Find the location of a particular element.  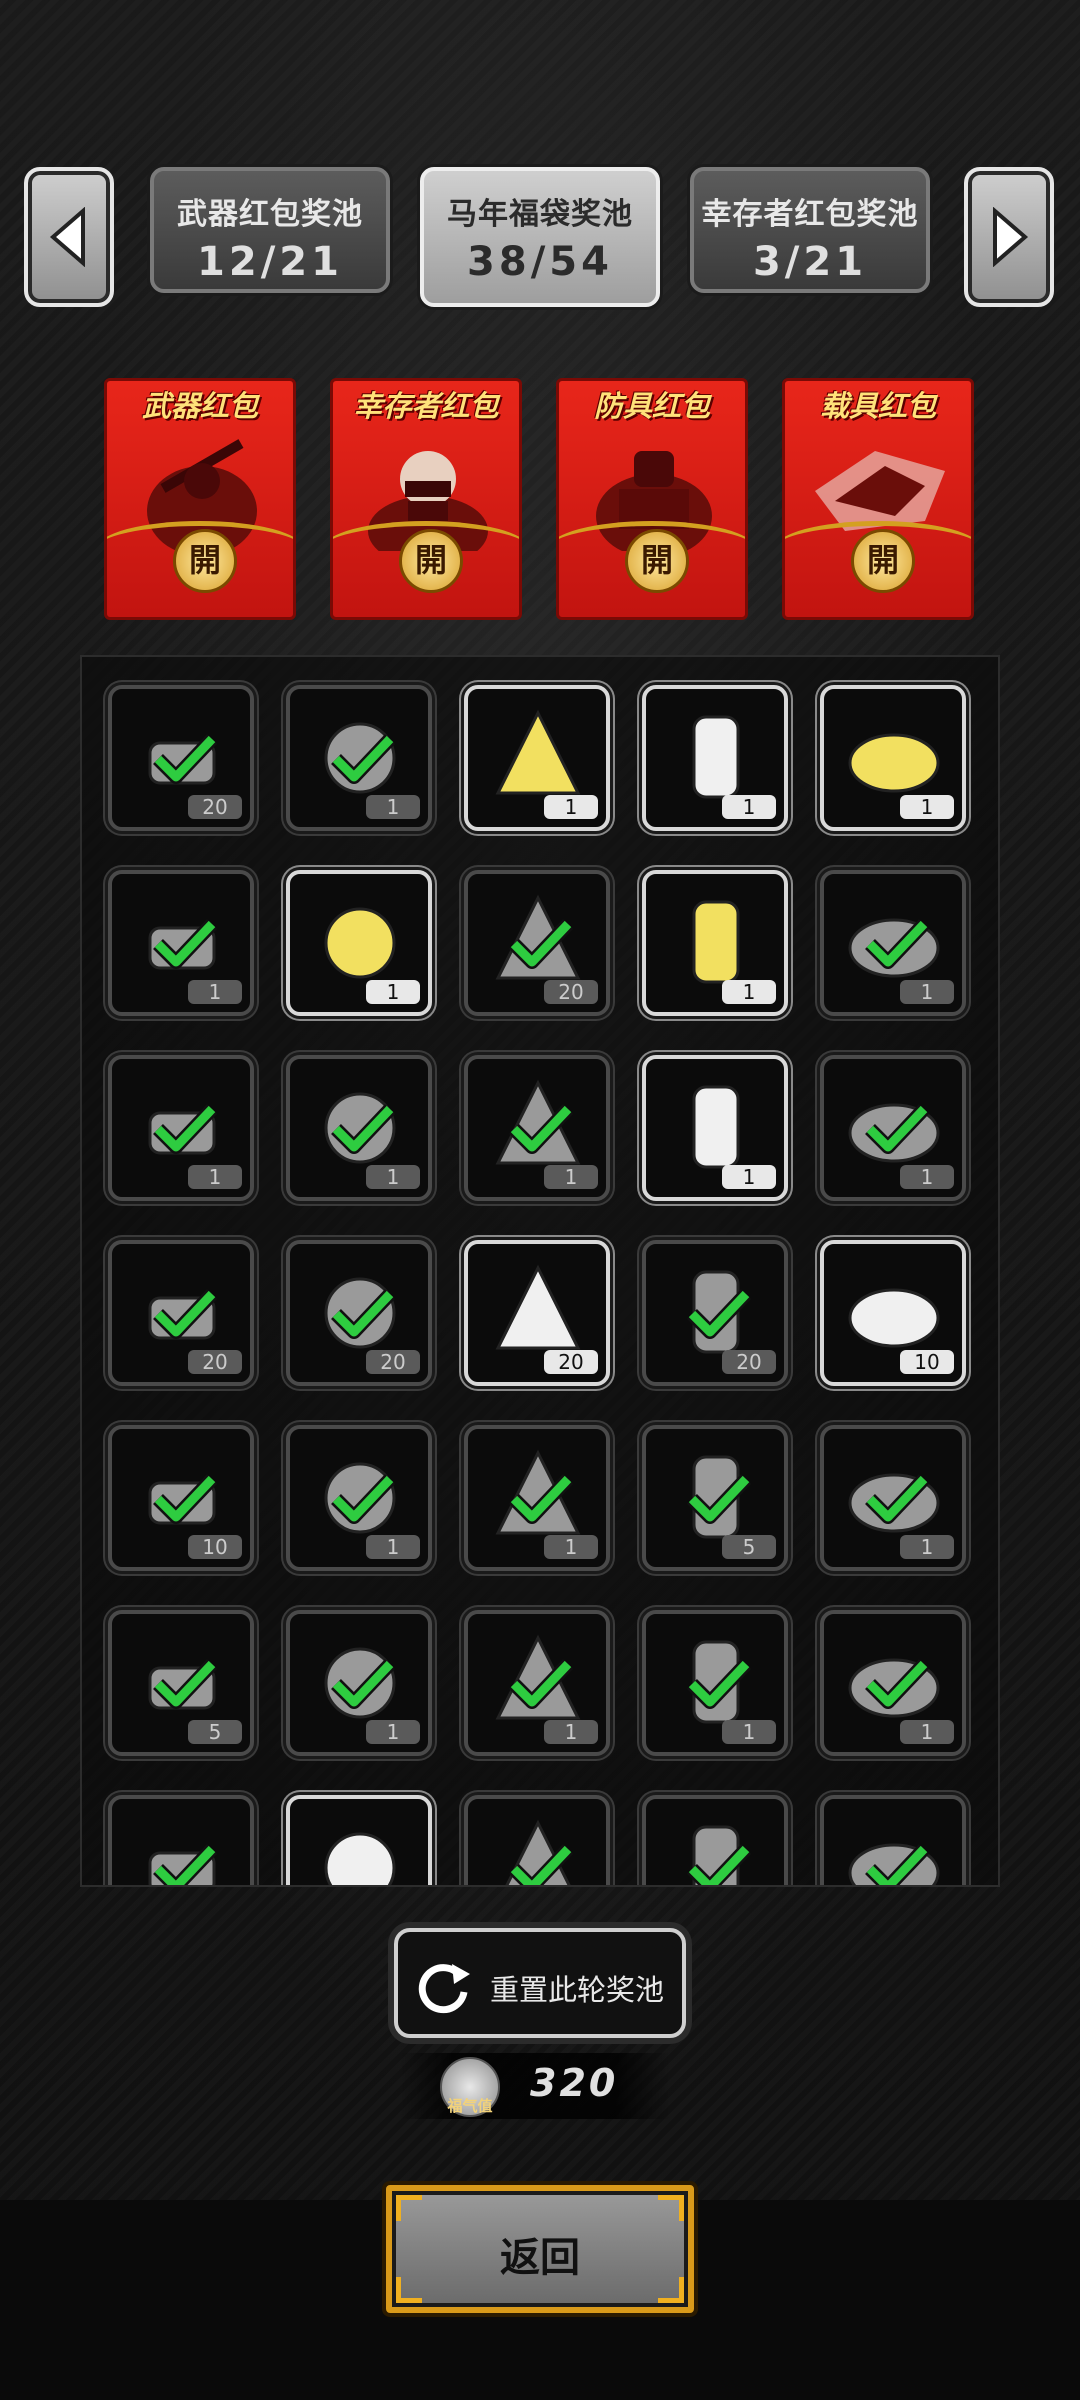

fuel-barrel-icon is located at coordinates (538, 1307).